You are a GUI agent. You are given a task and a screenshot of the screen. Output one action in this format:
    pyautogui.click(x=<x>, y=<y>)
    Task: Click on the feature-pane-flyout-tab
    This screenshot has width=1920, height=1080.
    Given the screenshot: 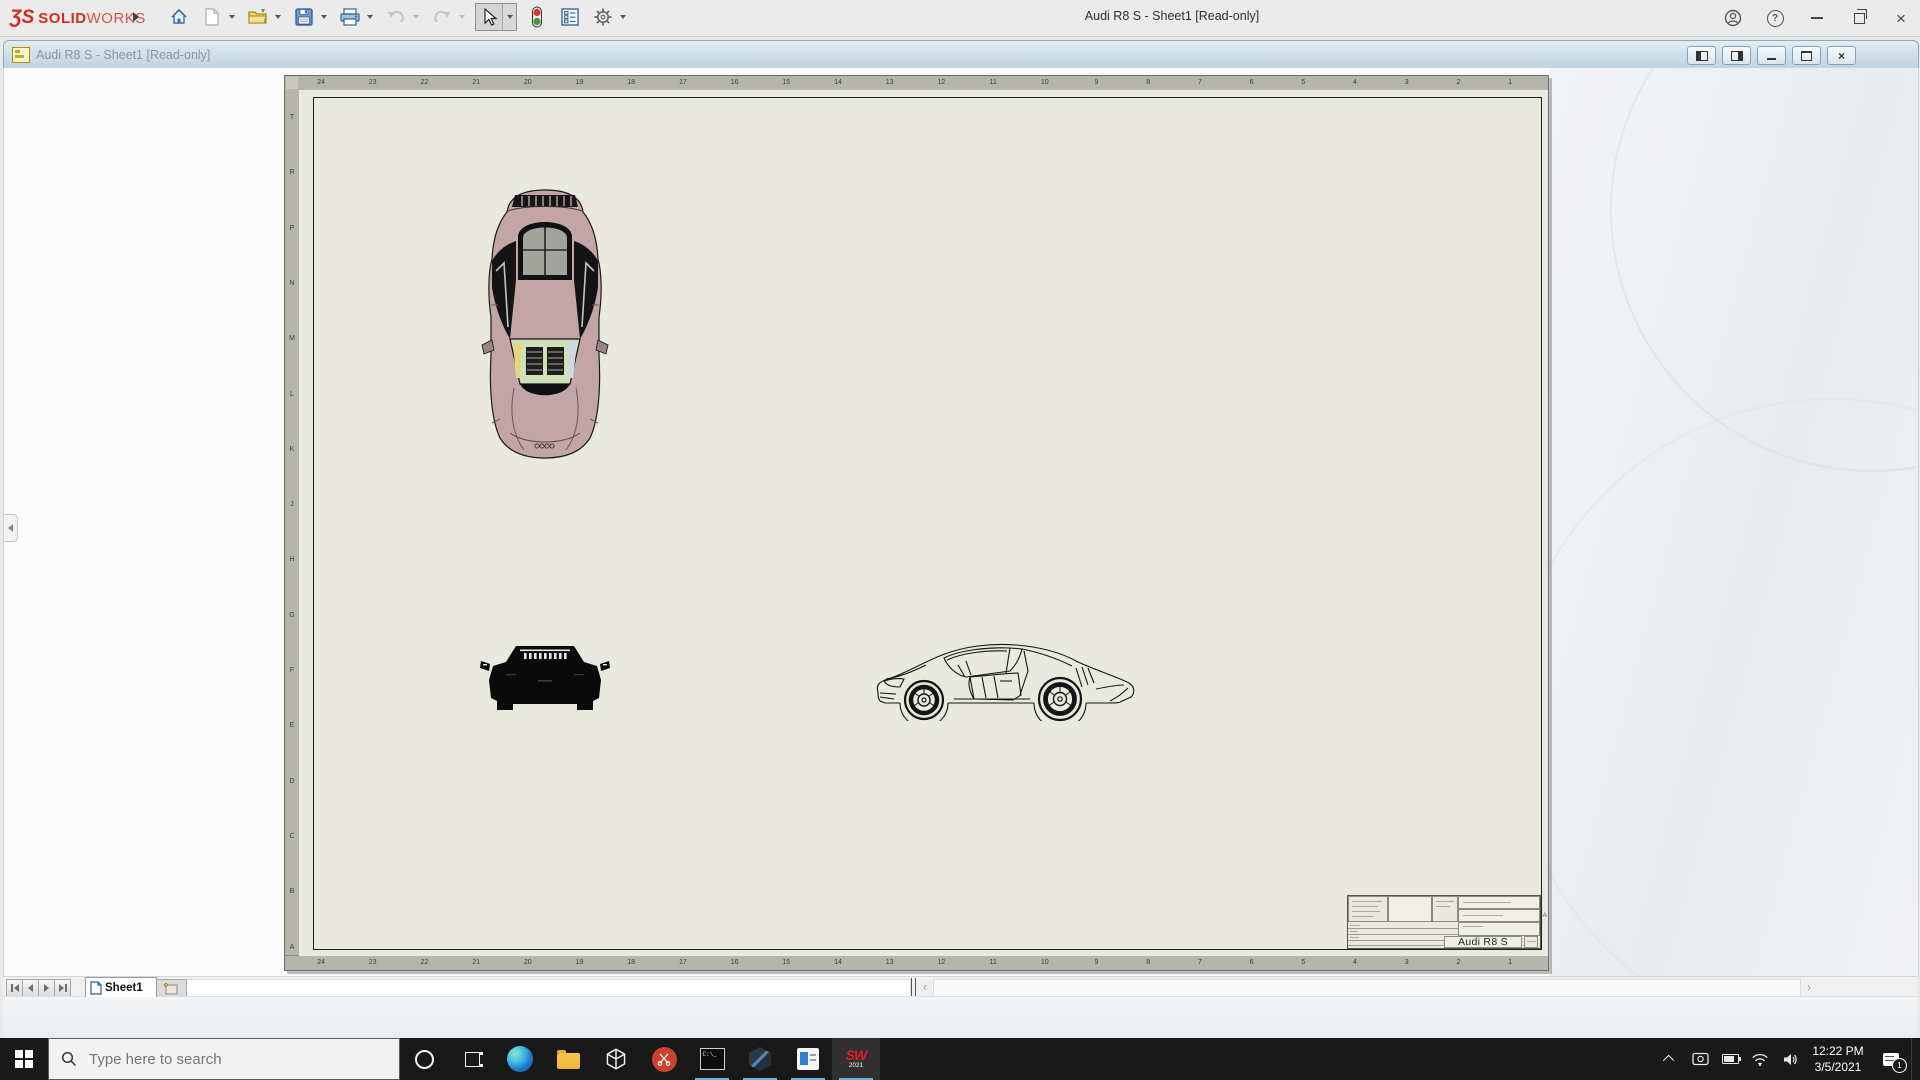 What is the action you would take?
    pyautogui.click(x=11, y=528)
    